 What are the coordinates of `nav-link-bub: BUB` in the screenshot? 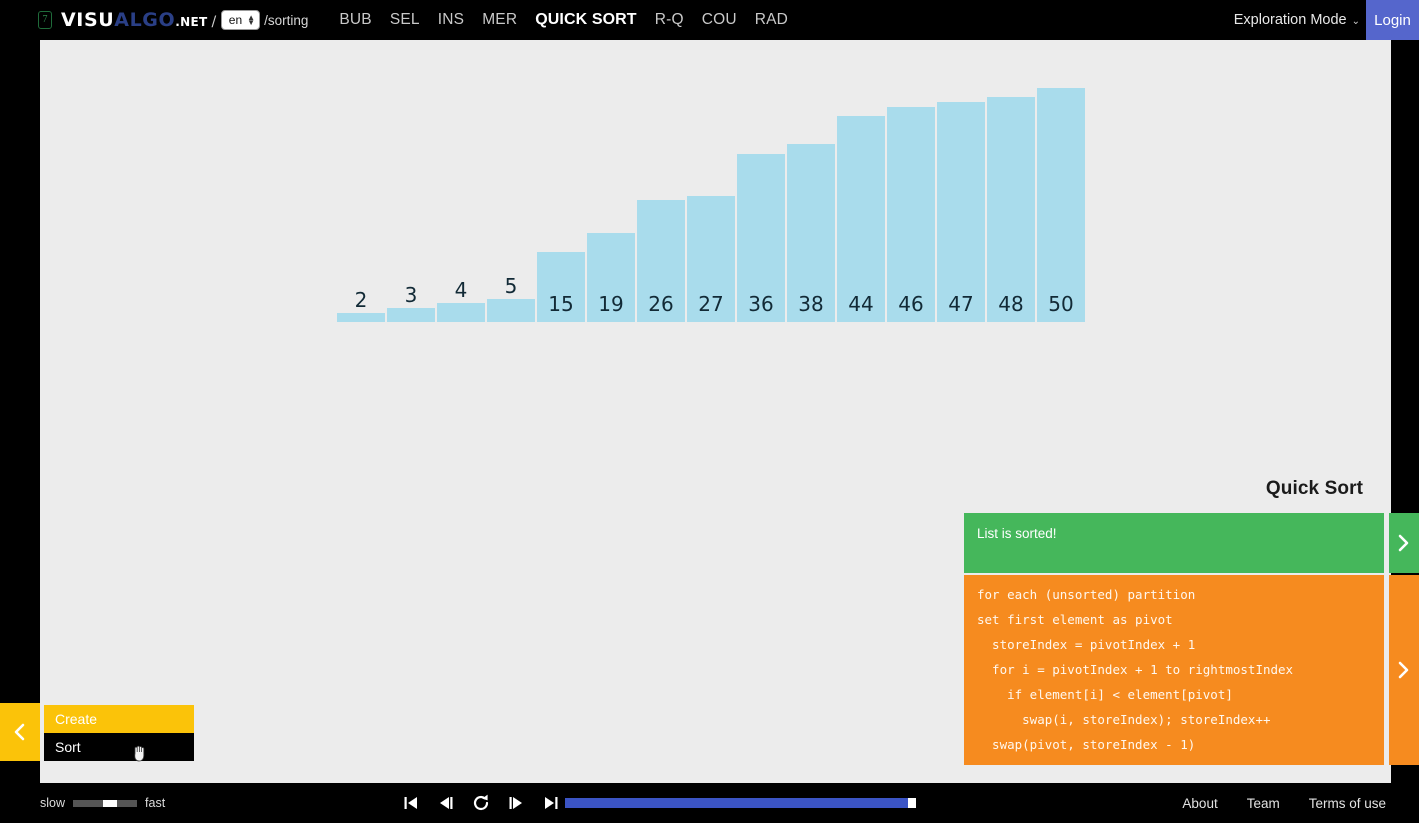 It's located at (355, 20).